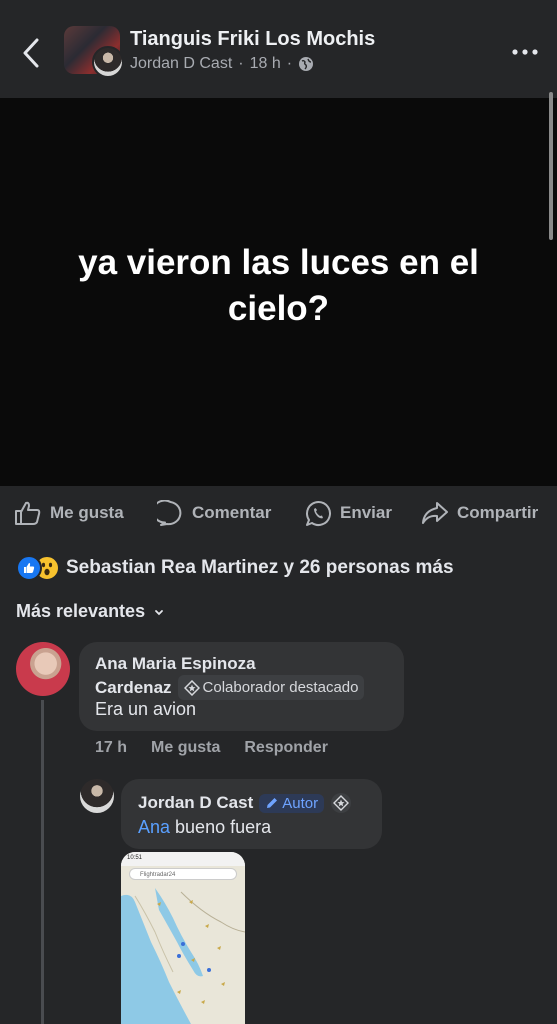  Describe the element at coordinates (183, 956) in the screenshot. I see `map-image` at that location.